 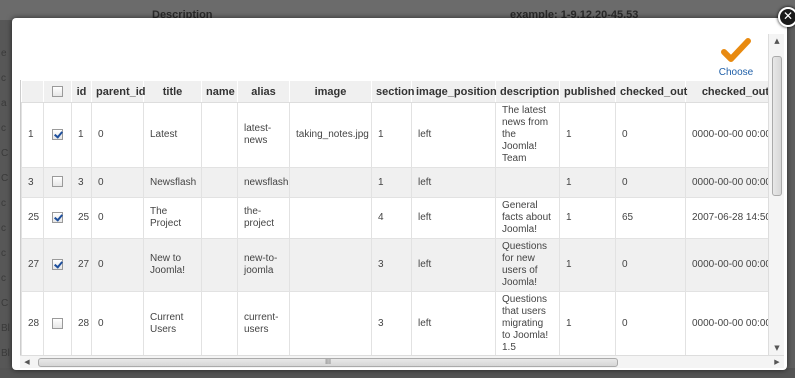 I want to click on scroll-left-arrow-icon: ◀, so click(x=27, y=362).